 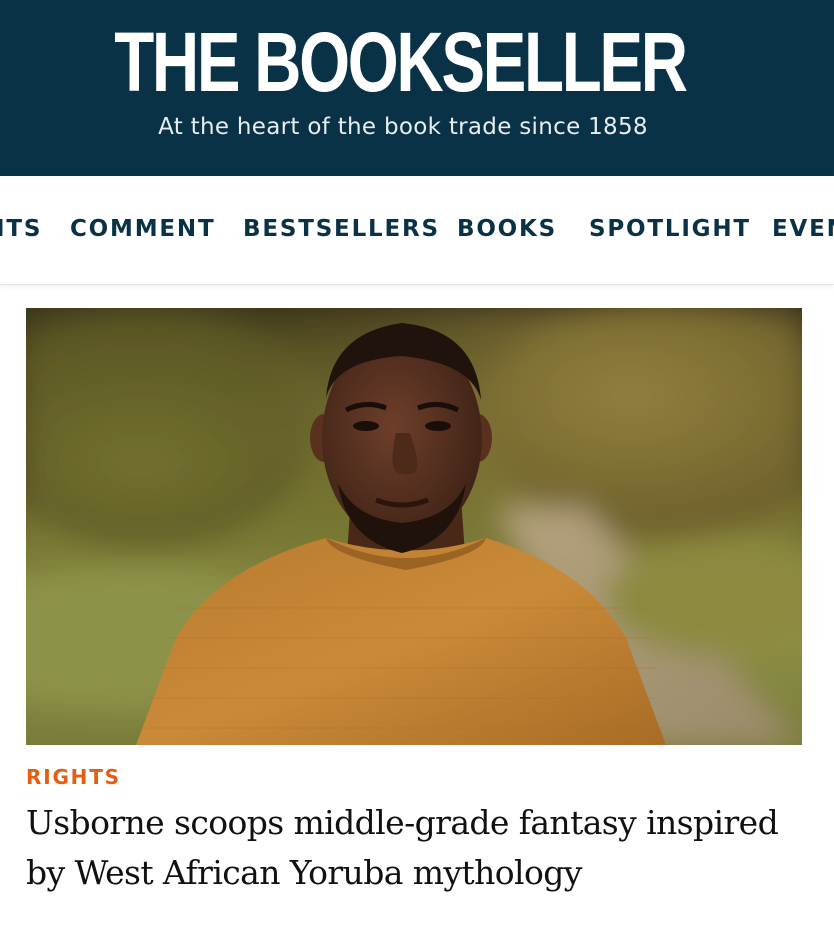 I want to click on nav-item-bestsellers: BESTSELLERS, so click(x=341, y=229).